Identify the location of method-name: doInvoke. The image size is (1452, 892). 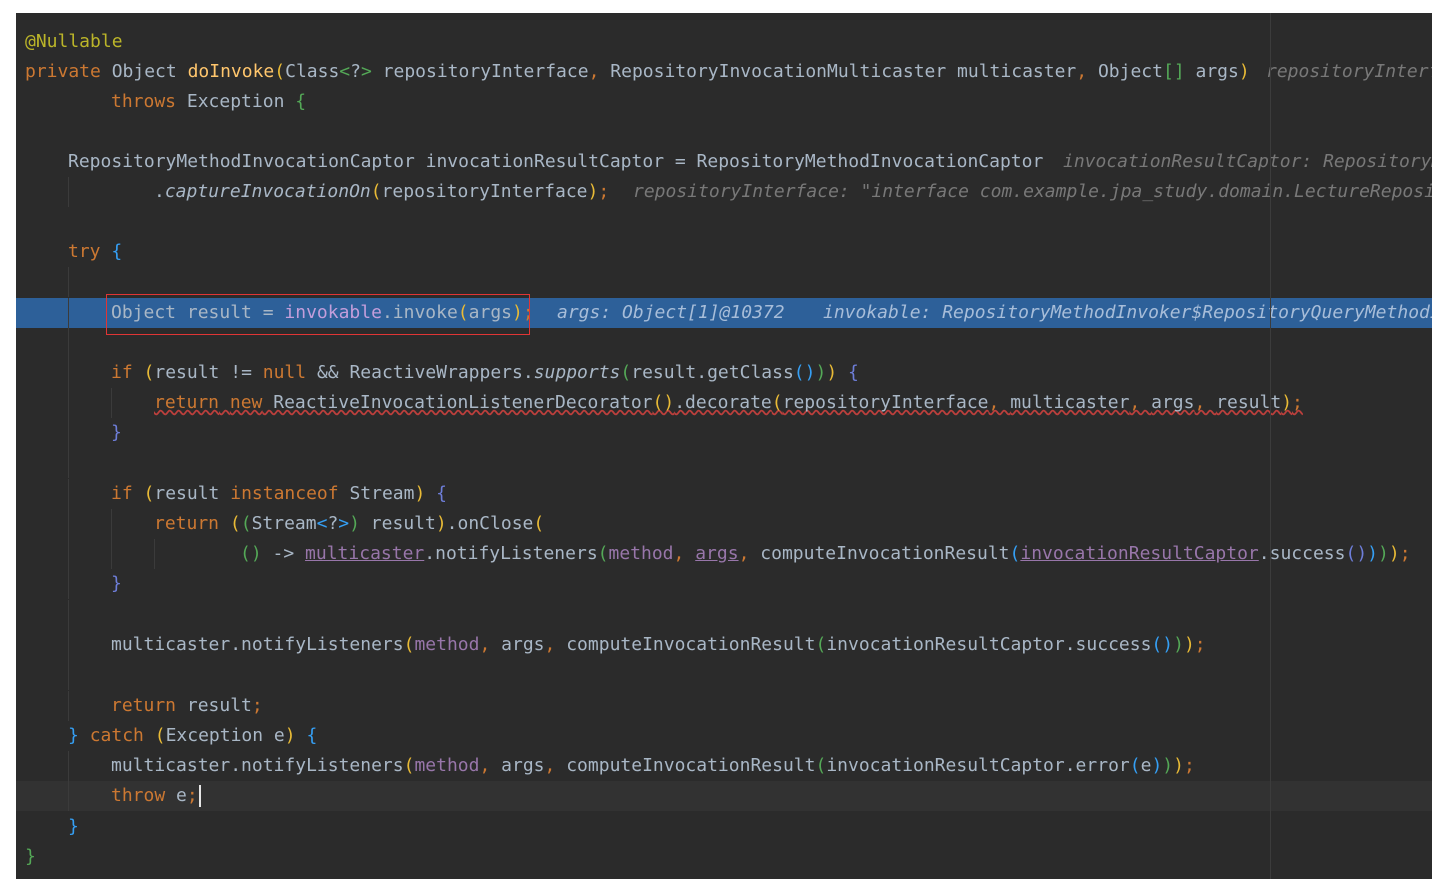
(231, 71).